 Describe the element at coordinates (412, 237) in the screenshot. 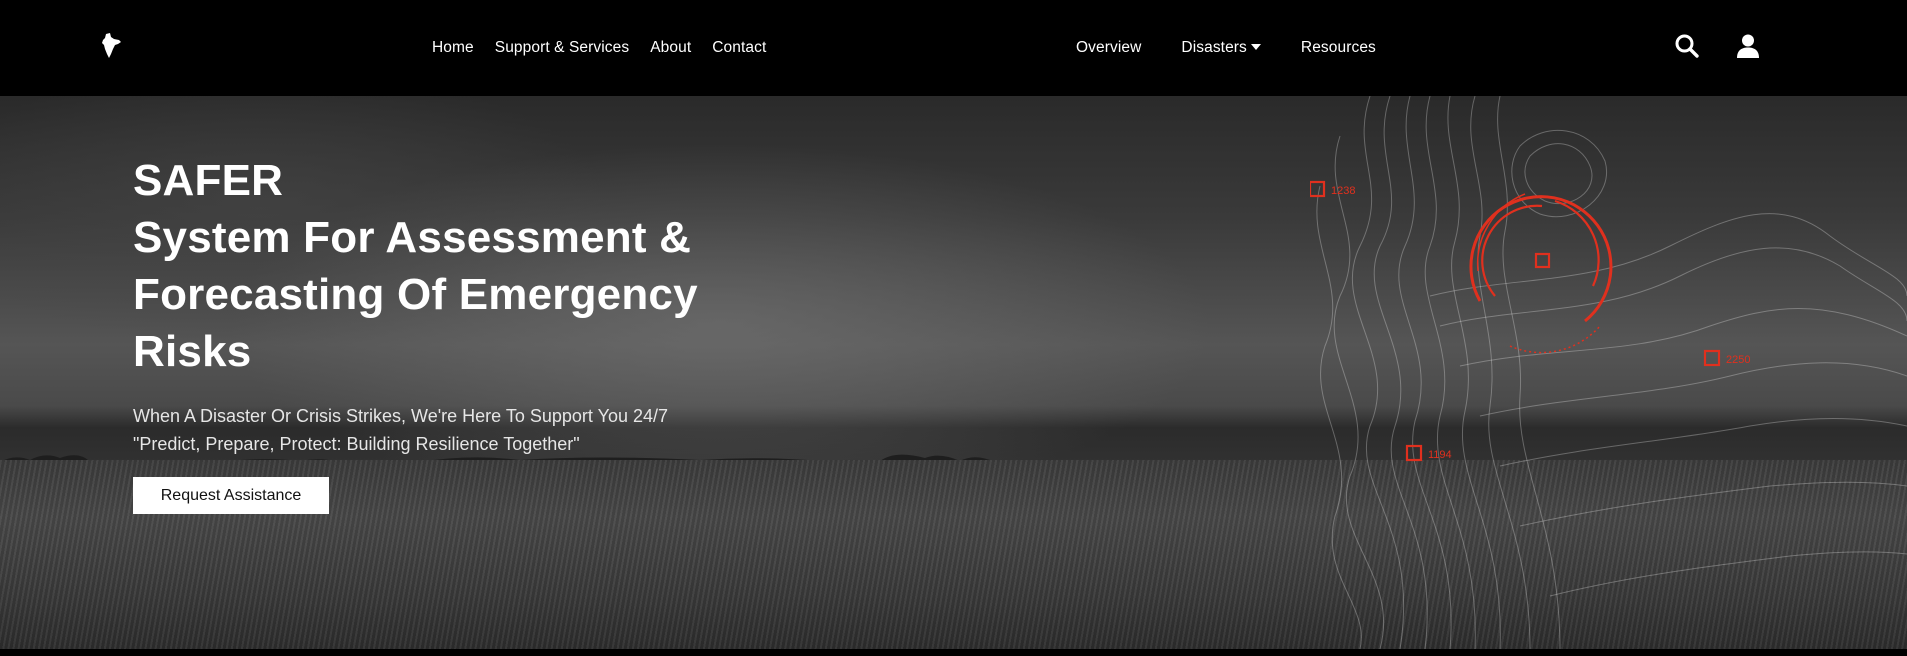

I see `hero-title-line-2: System For Assessment &` at that location.